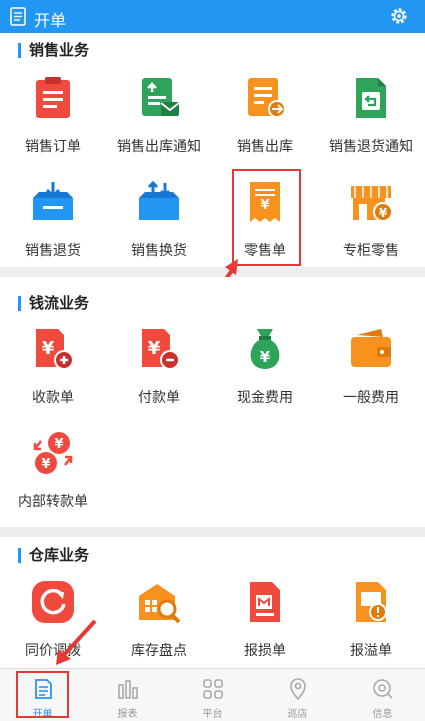 This screenshot has height=721, width=425. What do you see at coordinates (371, 397) in the screenshot?
I see `item-label: 一般费用` at bounding box center [371, 397].